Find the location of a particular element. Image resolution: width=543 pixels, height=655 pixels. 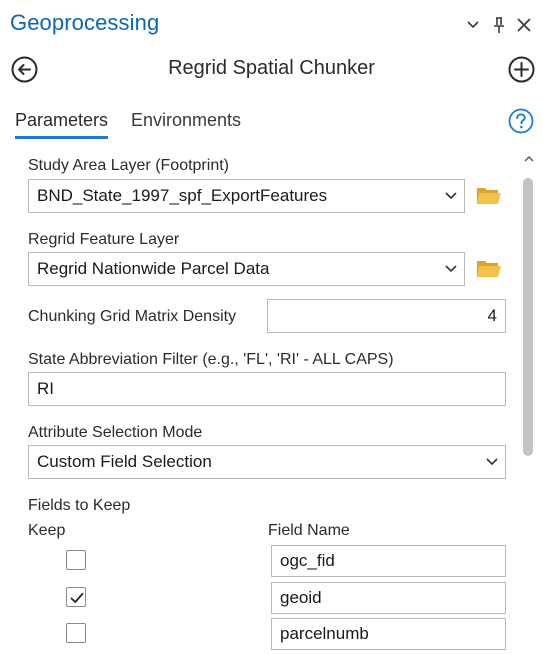

keep-checkbox-geoid is located at coordinates (76, 597).